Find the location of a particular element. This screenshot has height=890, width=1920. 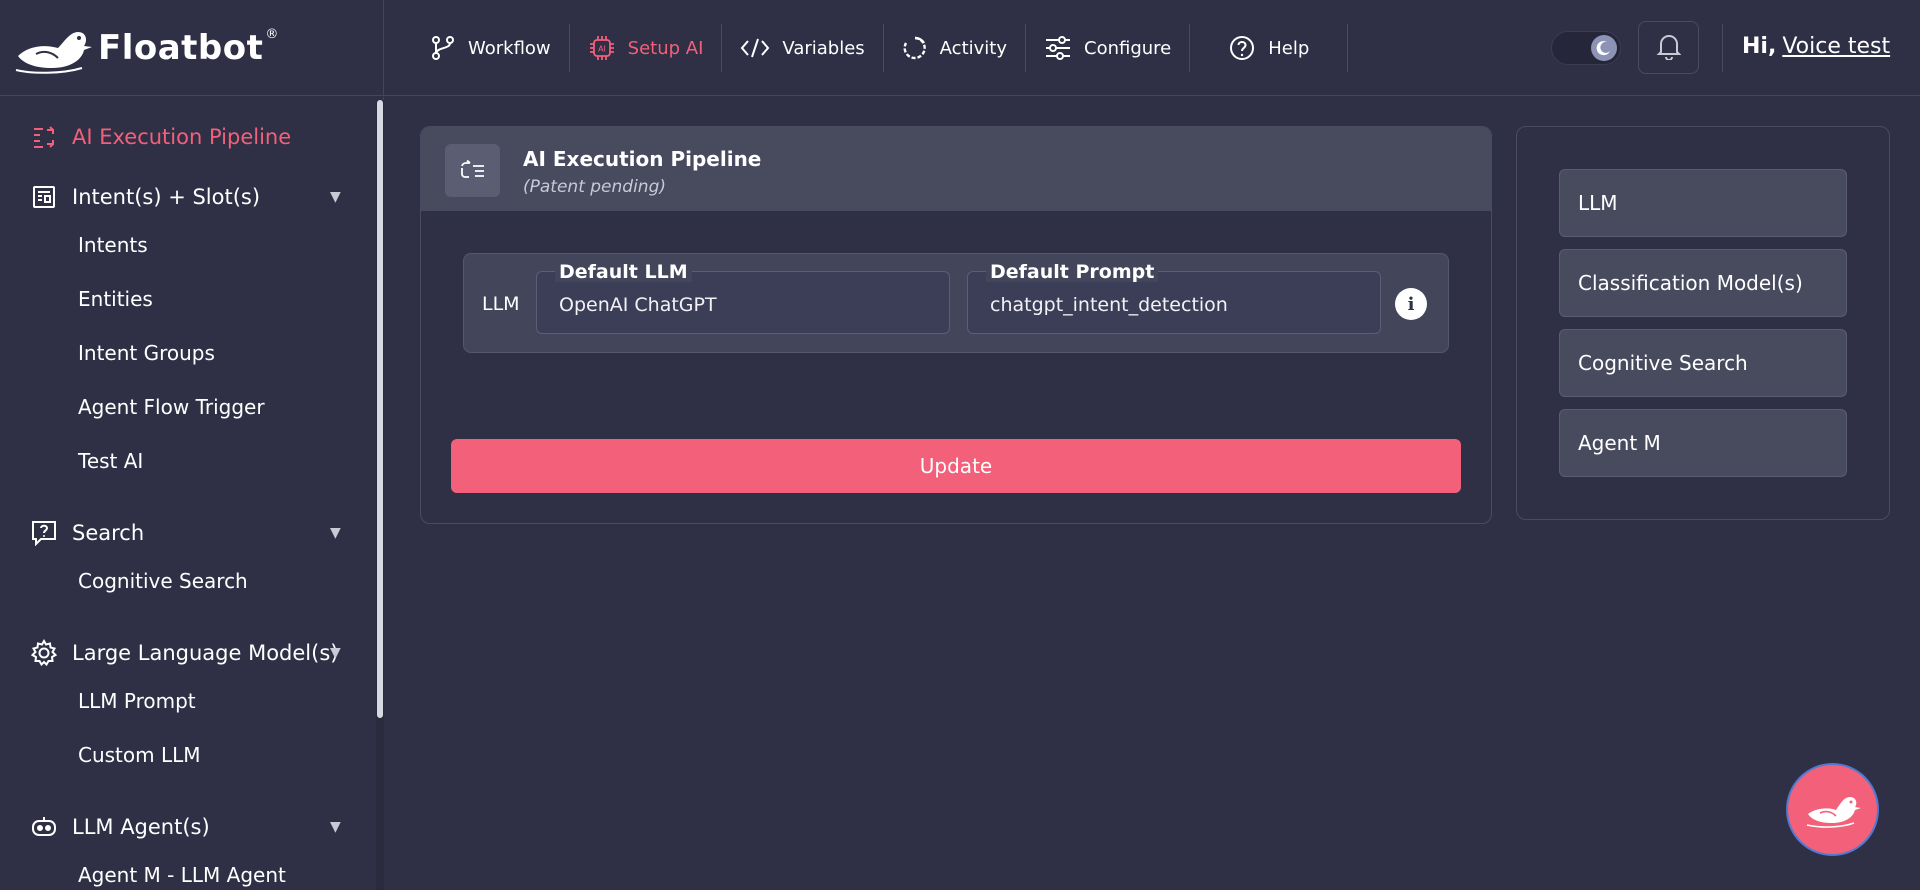

workflow-icon is located at coordinates (443, 48).